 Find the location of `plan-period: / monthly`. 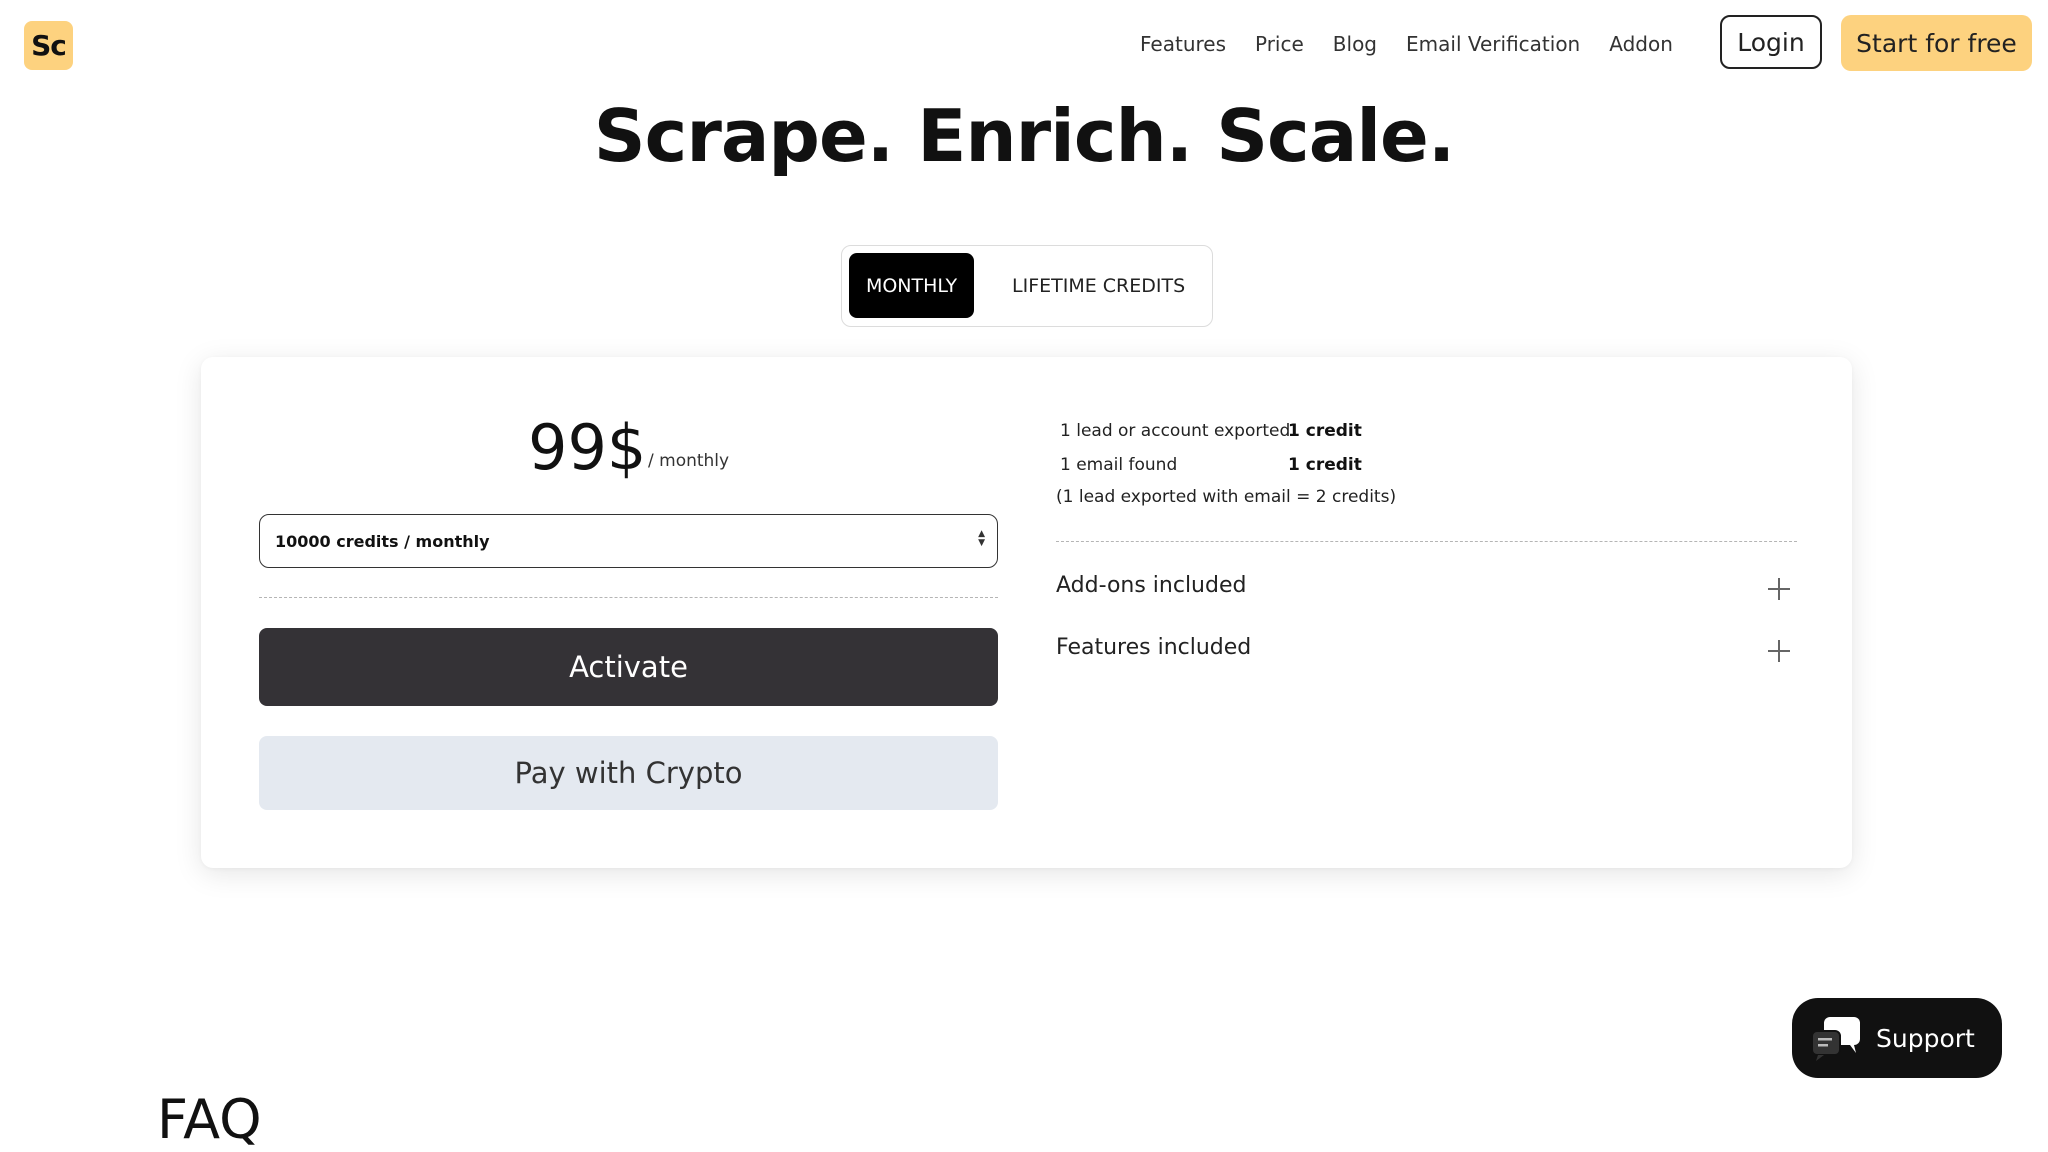

plan-period: / monthly is located at coordinates (689, 461).